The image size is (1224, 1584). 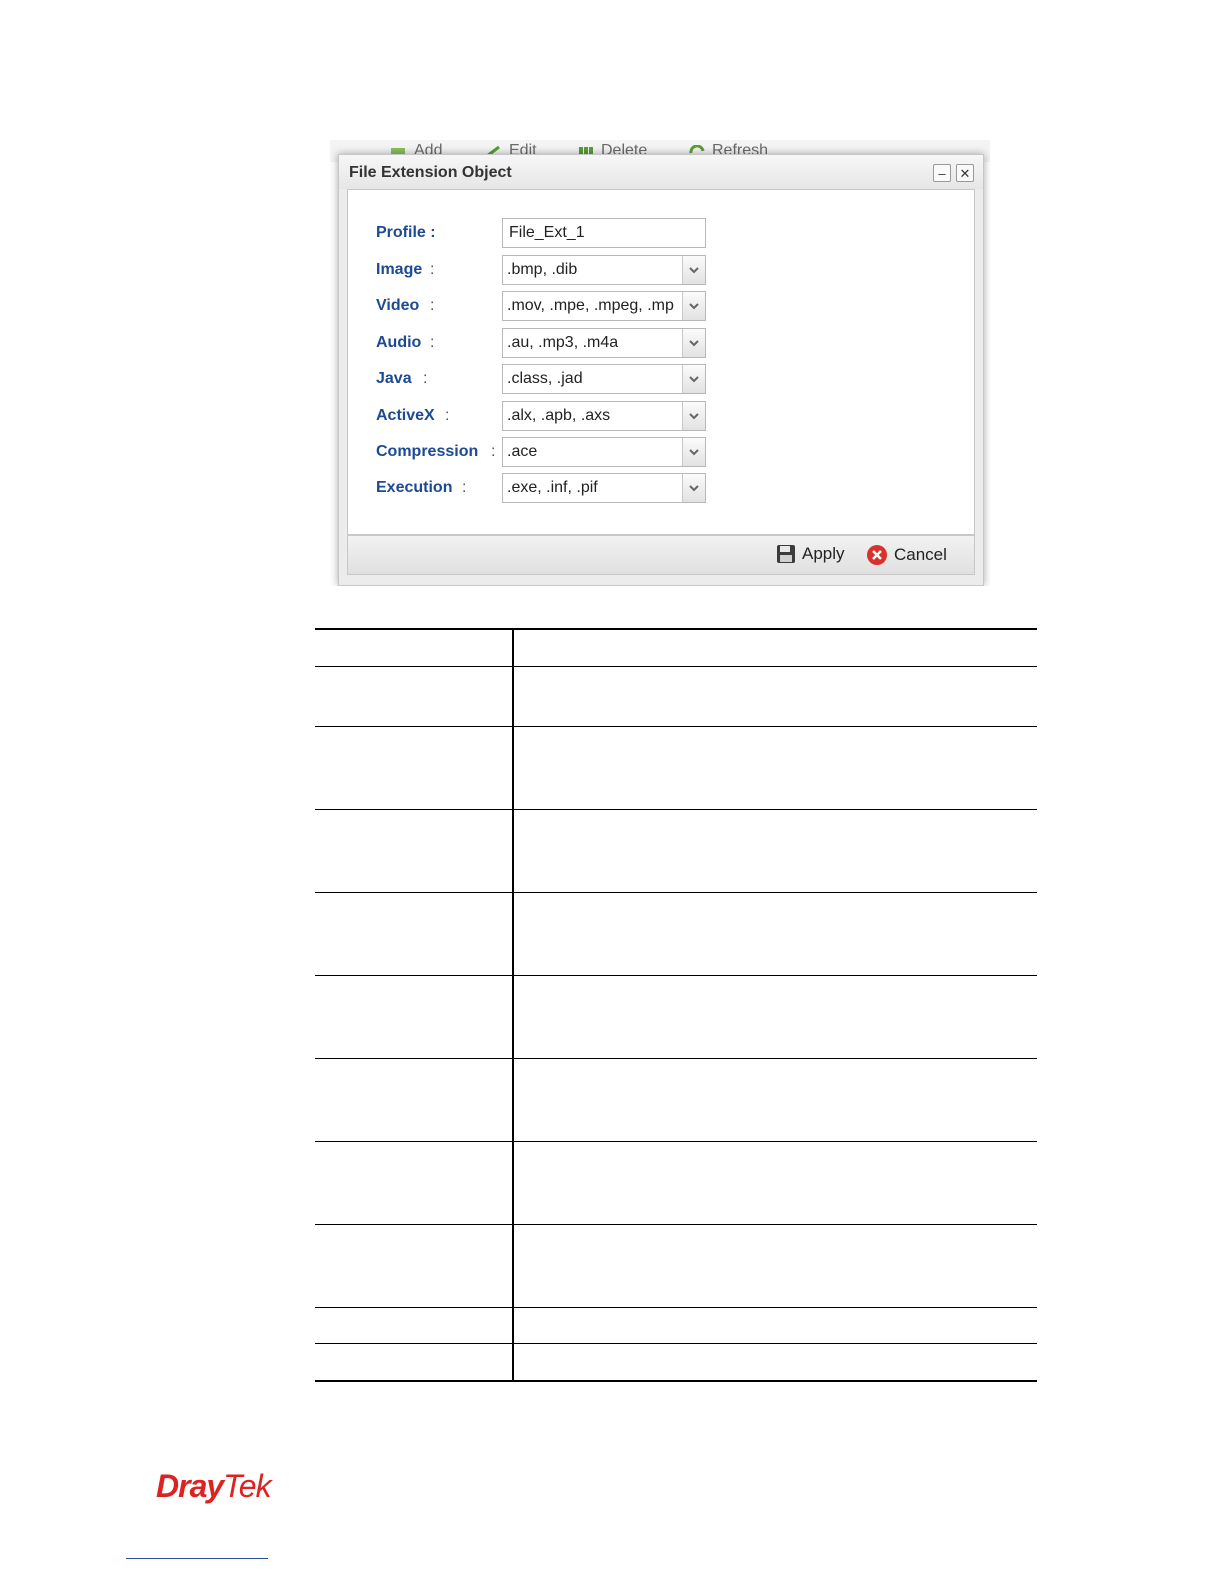 What do you see at coordinates (604, 379) in the screenshot?
I see `java-select: .class, .jad` at bounding box center [604, 379].